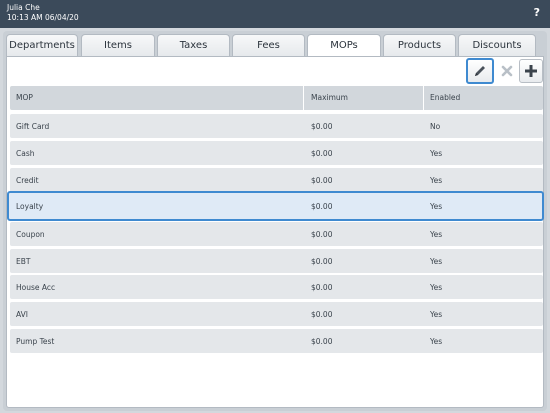 The image size is (550, 413). Describe the element at coordinates (435, 126) in the screenshot. I see `cell-enabled: No` at that location.